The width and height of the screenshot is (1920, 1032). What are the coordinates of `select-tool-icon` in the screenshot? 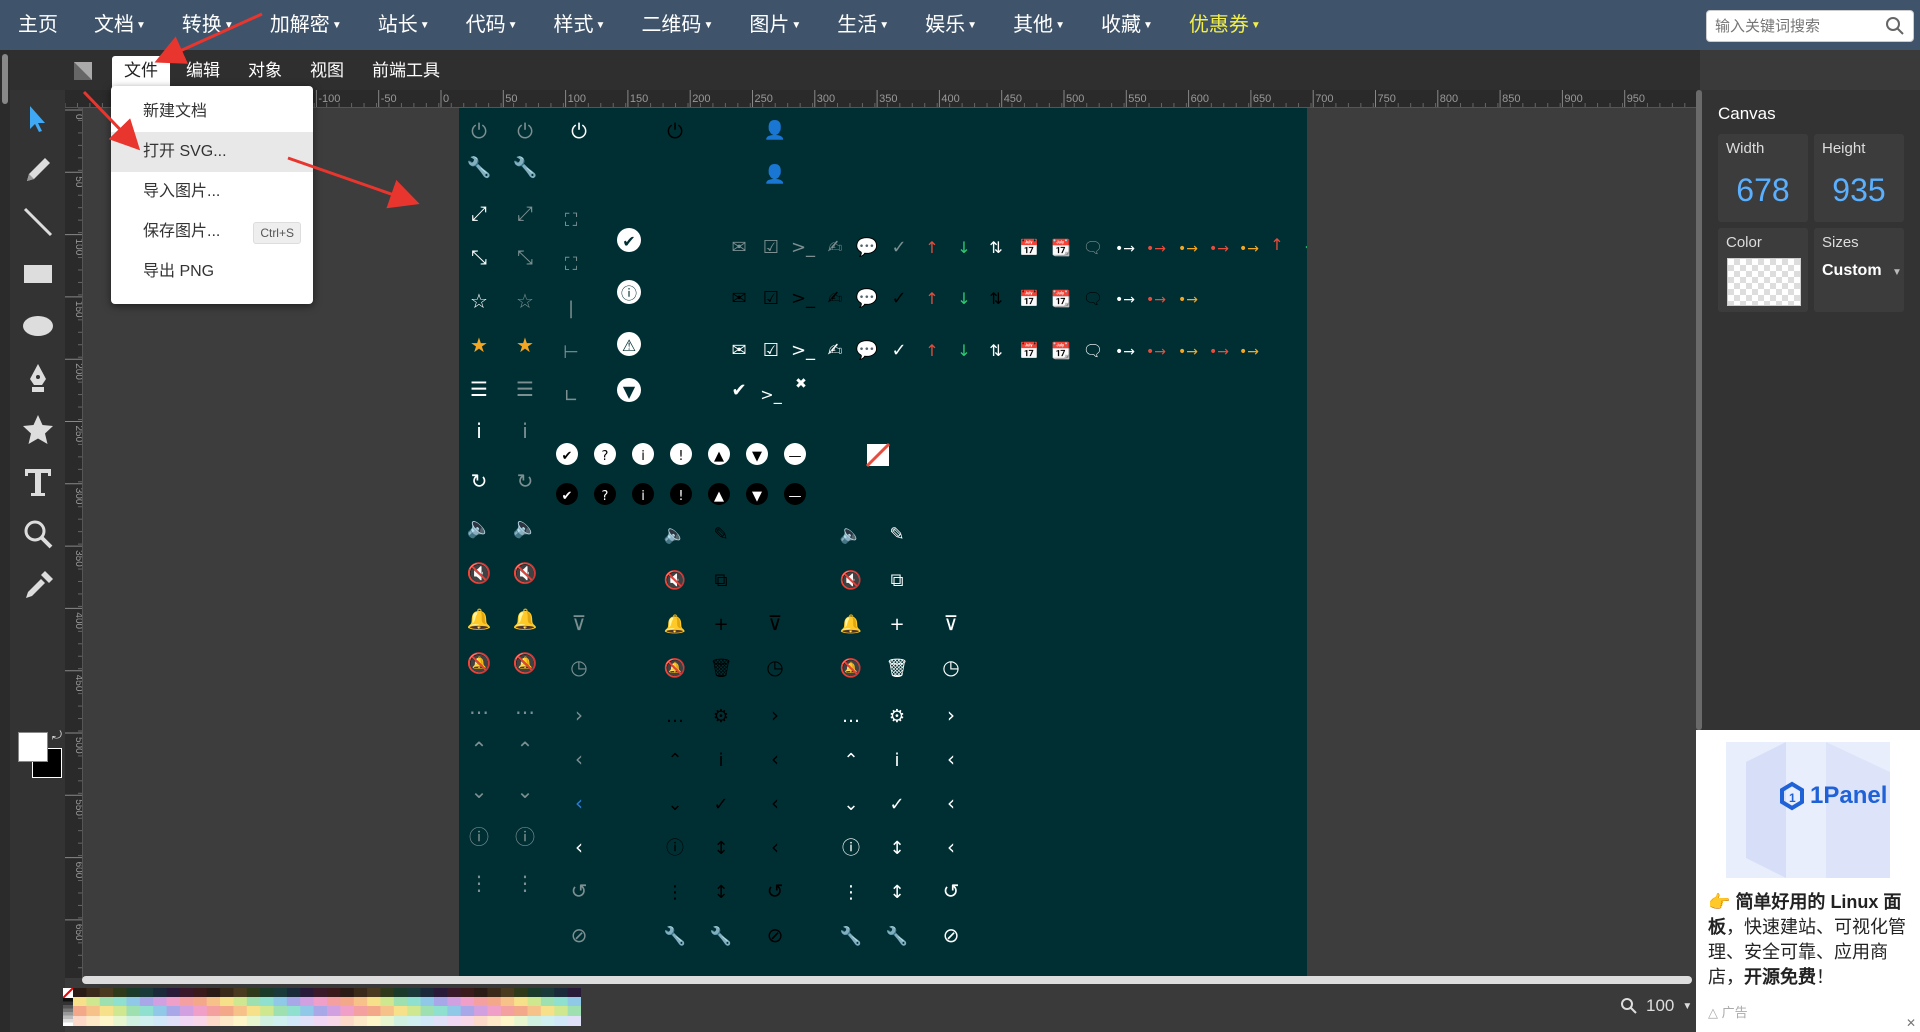 It's located at (38, 118).